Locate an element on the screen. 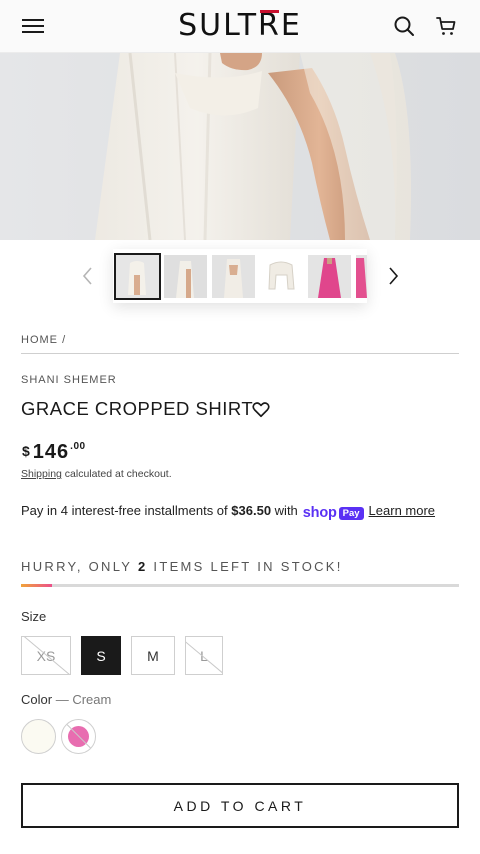  size-option-xs: XS is located at coordinates (46, 655).